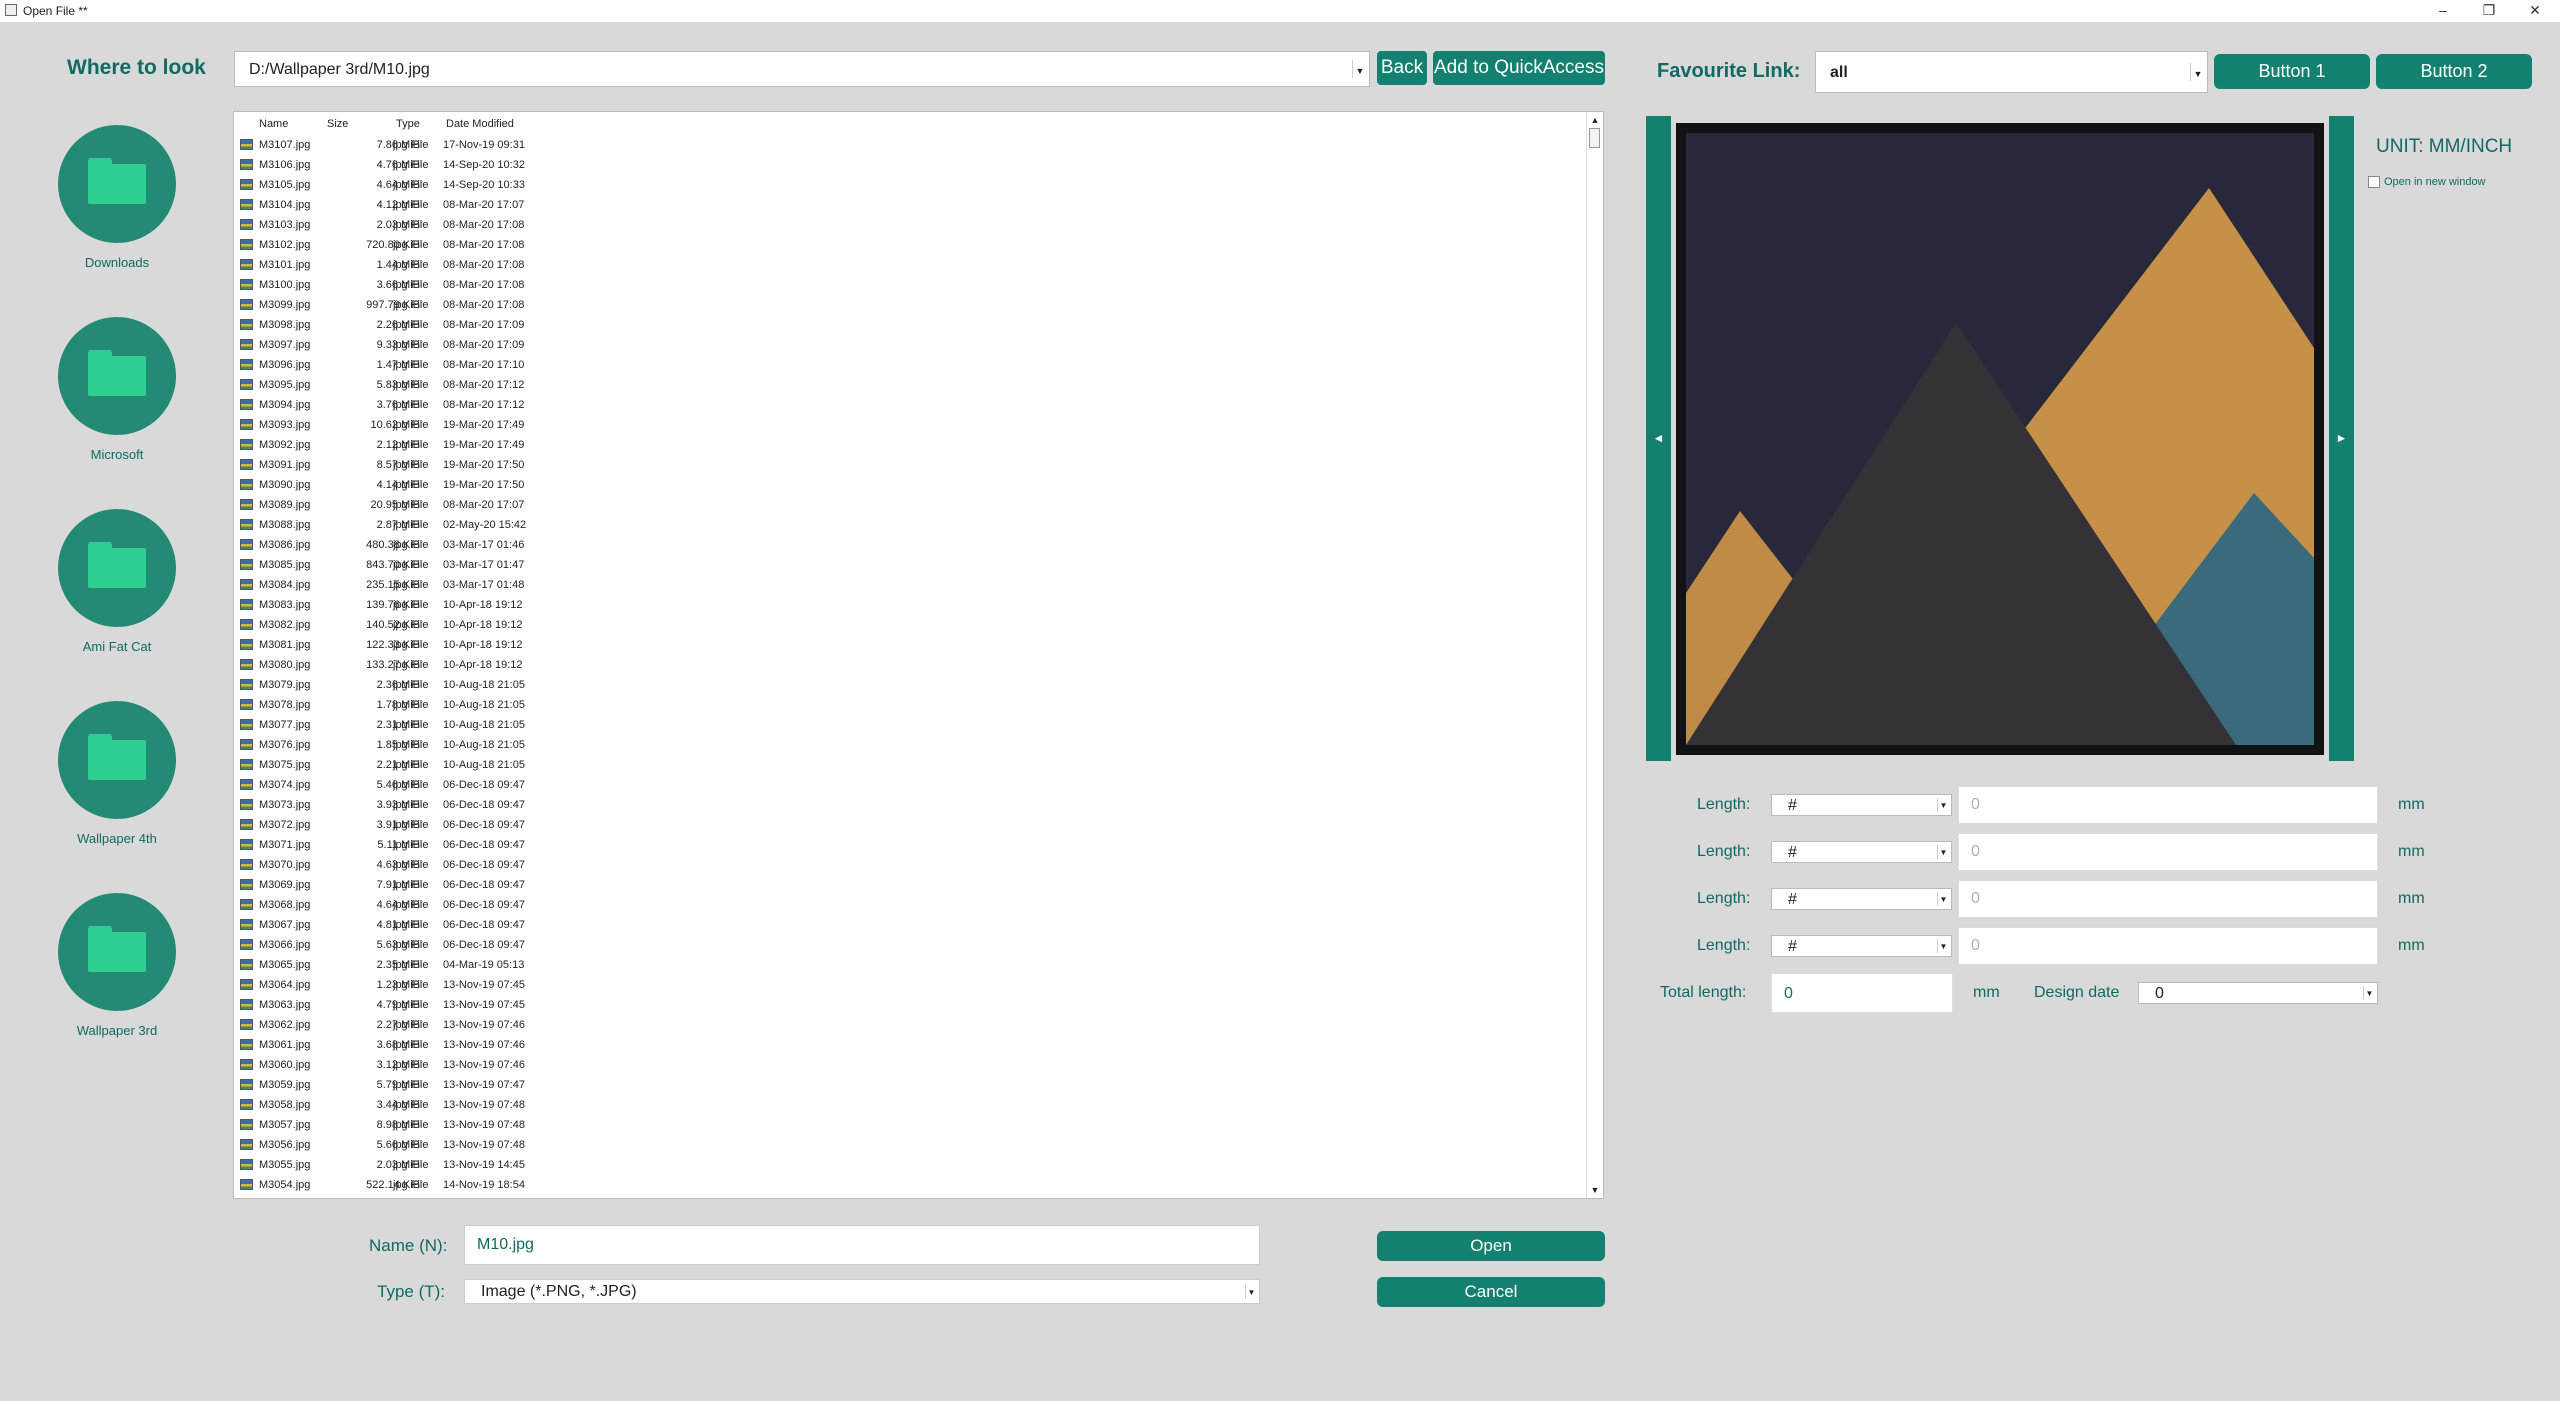  Describe the element at coordinates (2443, 11) in the screenshot. I see `minimize-button: –` at that location.